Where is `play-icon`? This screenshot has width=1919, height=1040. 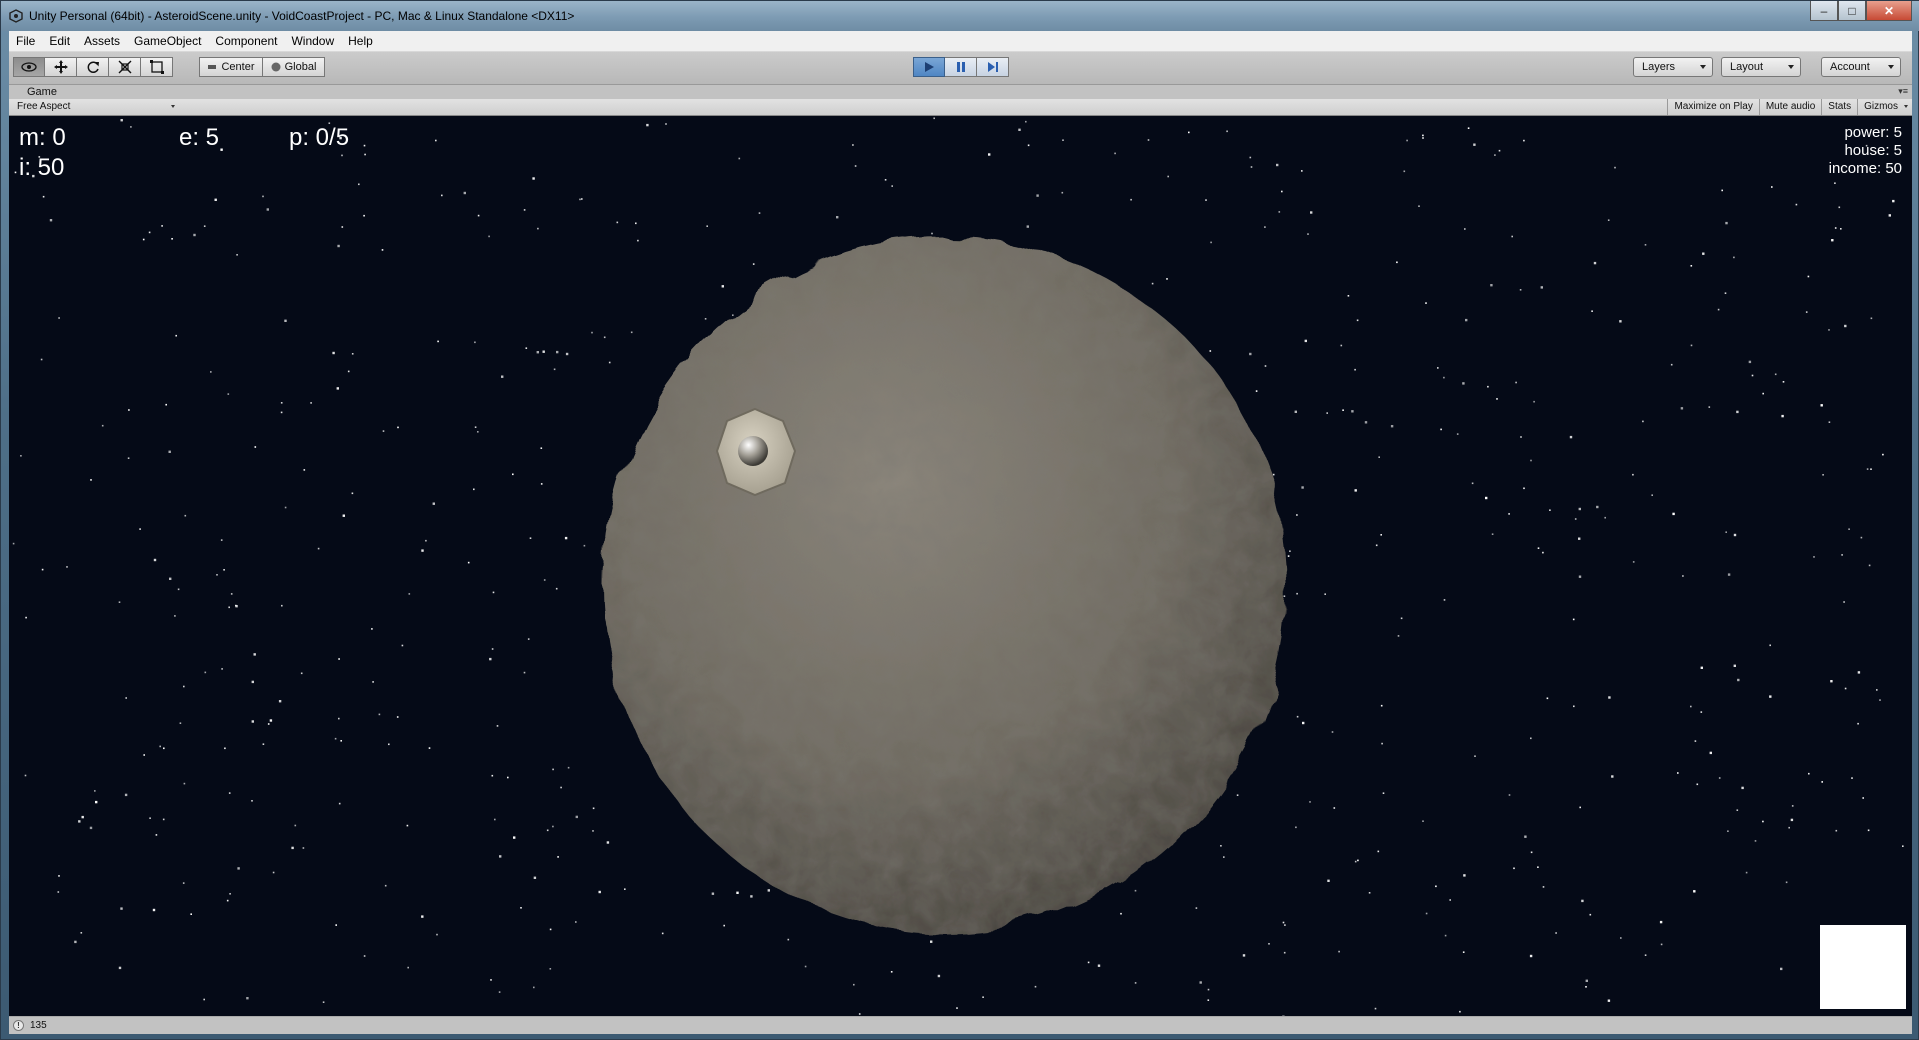
play-icon is located at coordinates (929, 67).